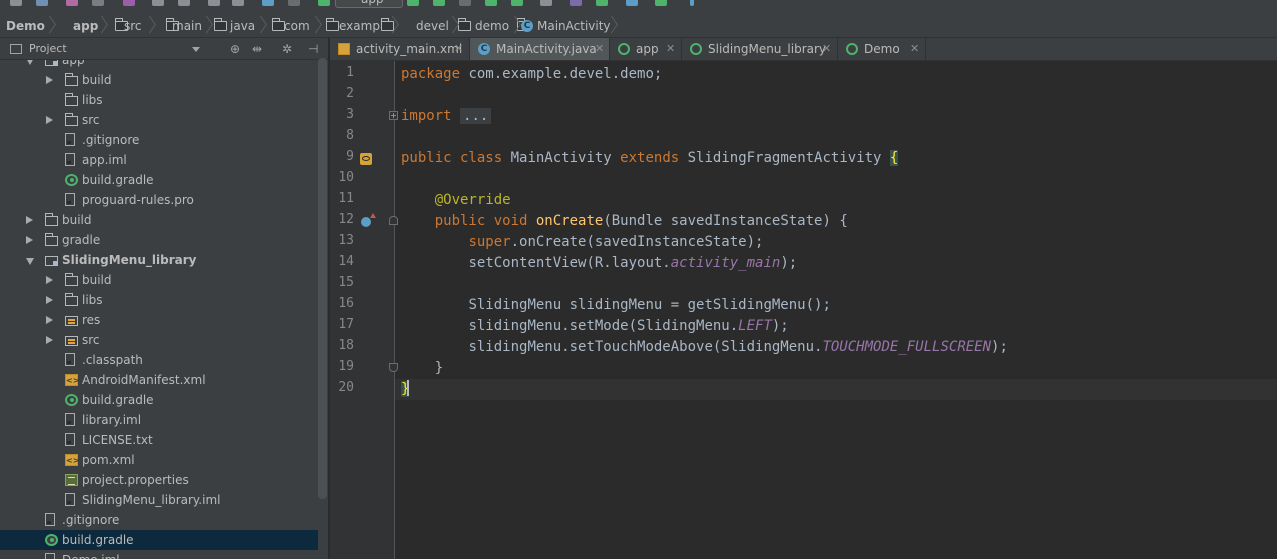 The width and height of the screenshot is (1277, 559). I want to click on crumb-devel: devel, so click(435, 26).